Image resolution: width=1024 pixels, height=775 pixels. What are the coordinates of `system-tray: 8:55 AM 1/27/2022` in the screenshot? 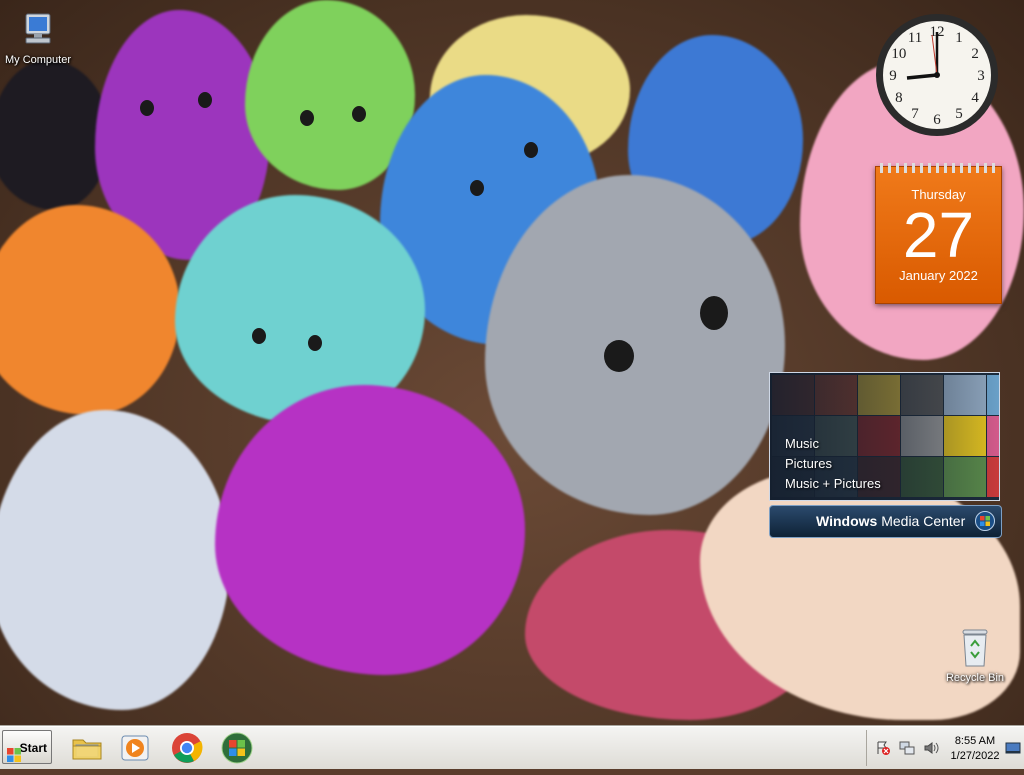 It's located at (944, 748).